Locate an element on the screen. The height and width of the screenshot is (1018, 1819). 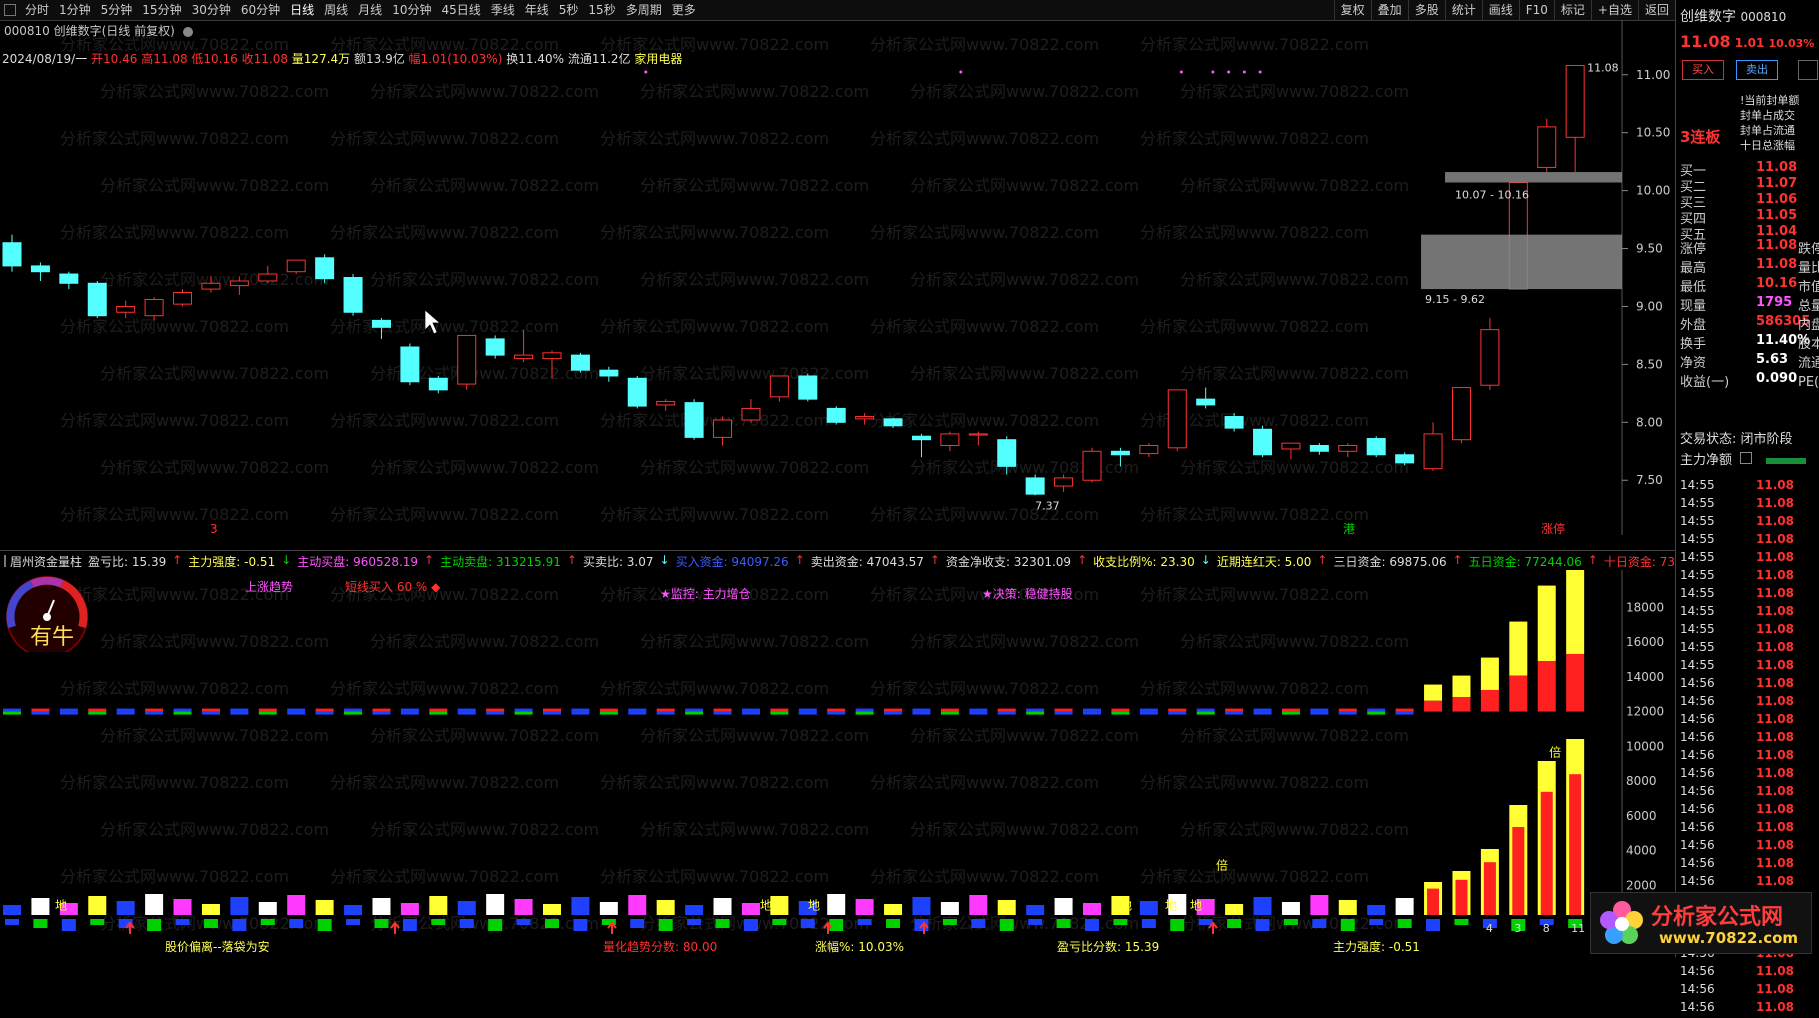
tool-8: 返回 is located at coordinates (1656, 10).